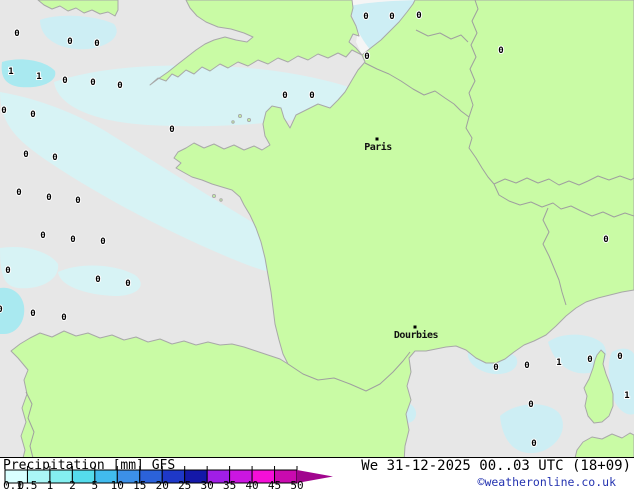  What do you see at coordinates (496, 466) in the screenshot?
I see `forecast-timestamp: We 31-12-2025 00..03 UTC (18+09)` at bounding box center [496, 466].